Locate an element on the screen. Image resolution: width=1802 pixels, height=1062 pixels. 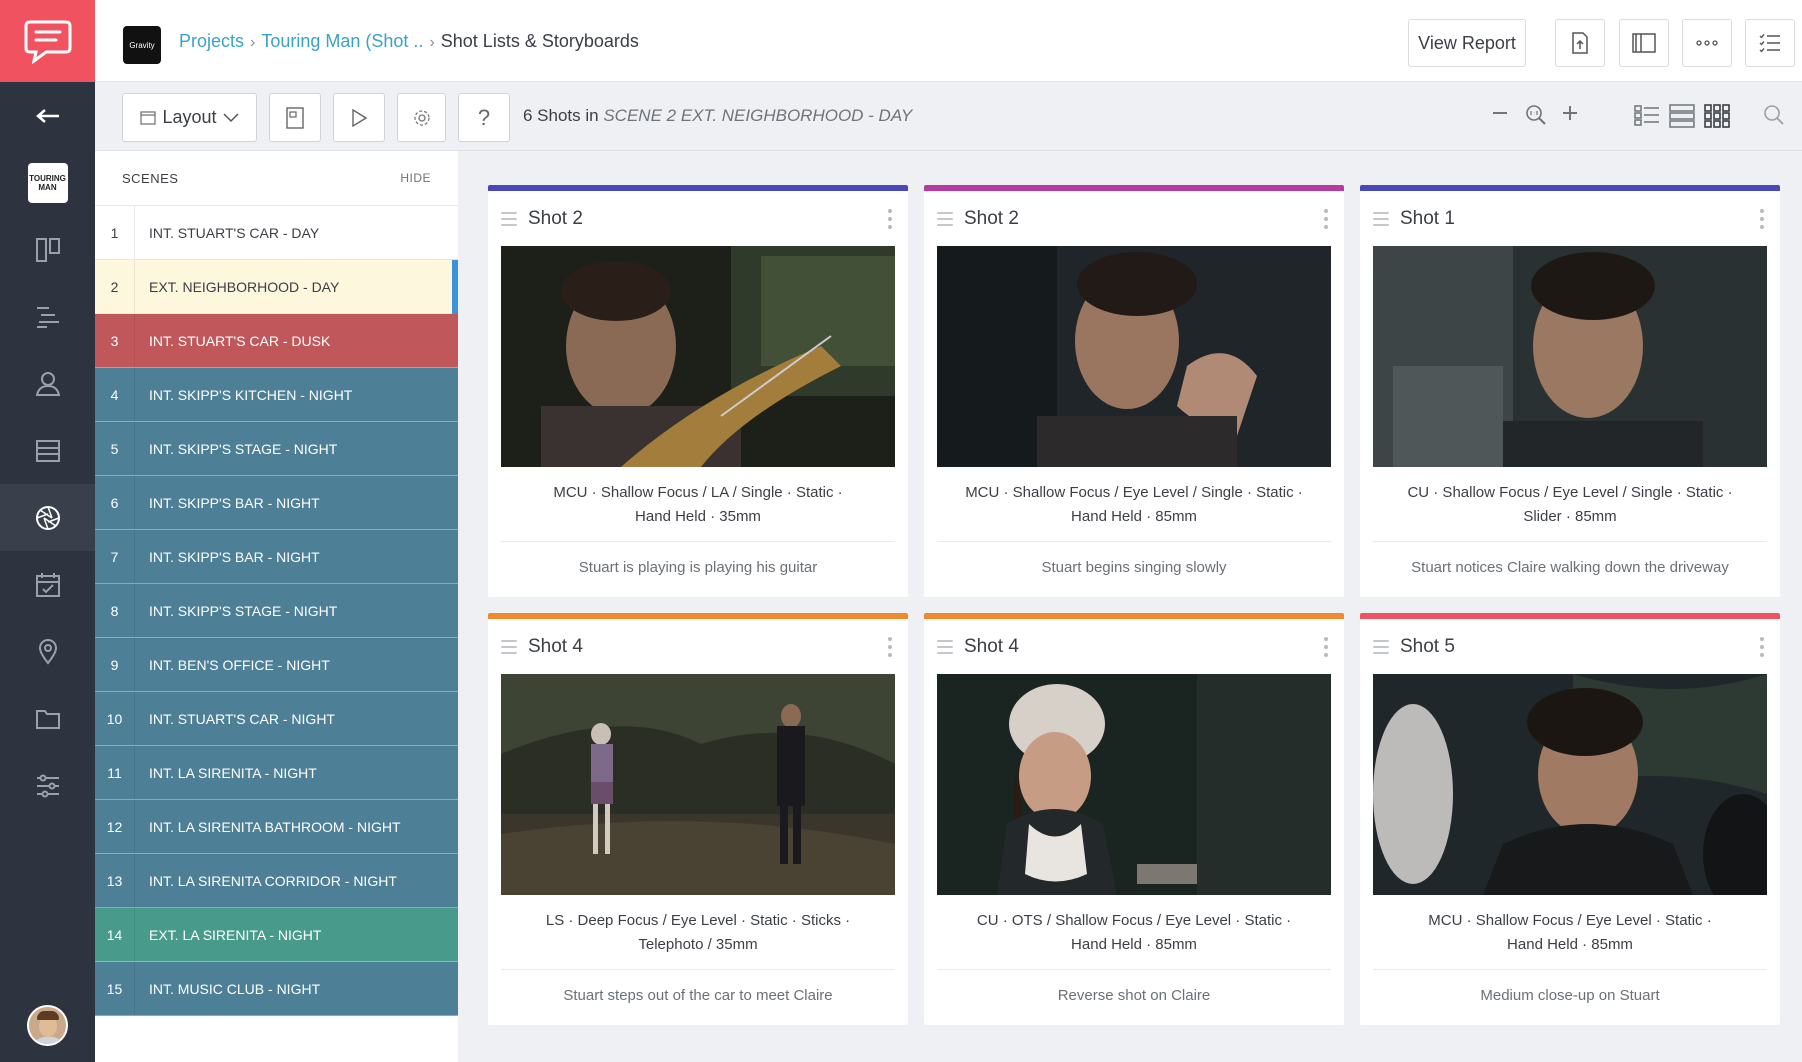
project-thumbnail: TOURING MAN is located at coordinates (47, 182).